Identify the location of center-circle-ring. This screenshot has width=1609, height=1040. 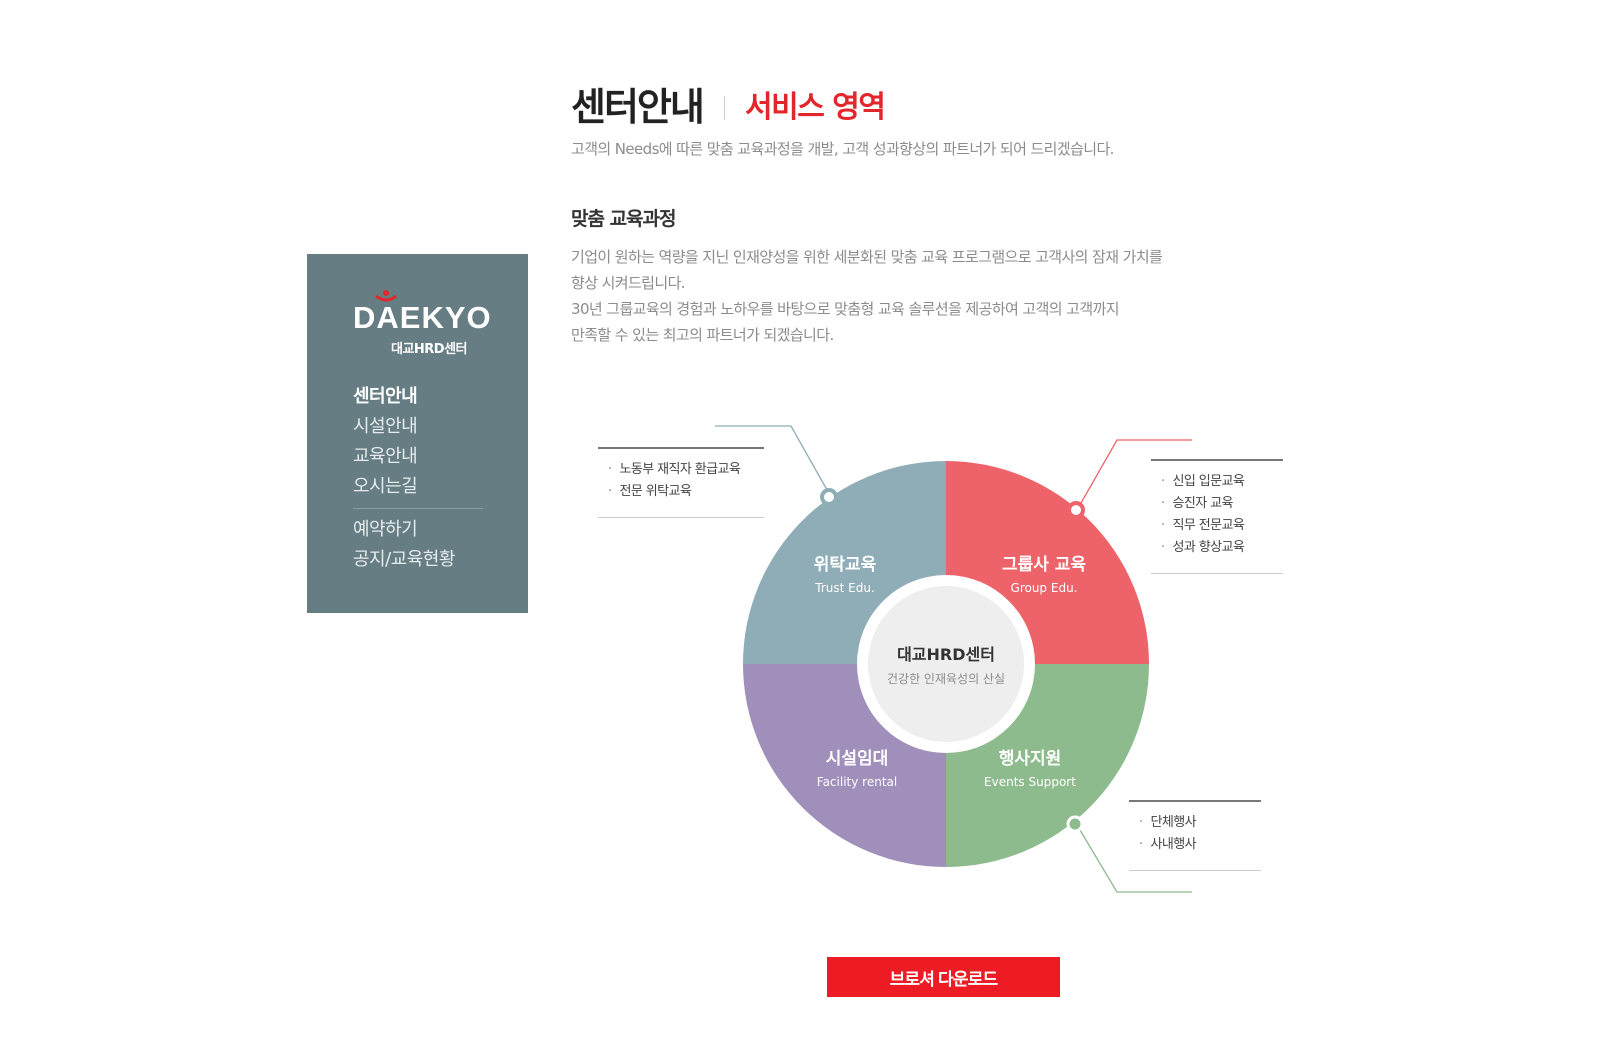
(946, 664).